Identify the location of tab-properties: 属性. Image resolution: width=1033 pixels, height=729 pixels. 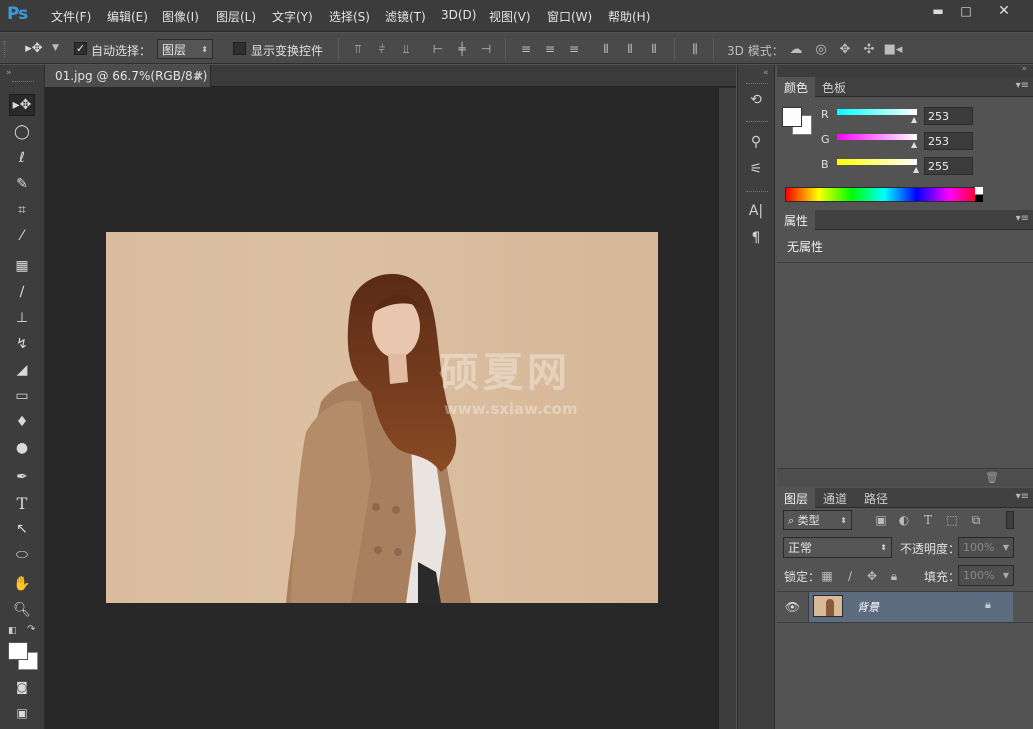
(796, 220).